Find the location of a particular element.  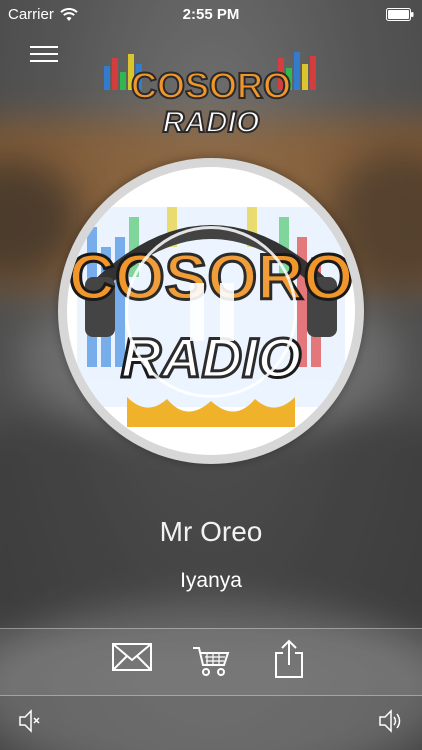

logo-text-top: COSORO is located at coordinates (211, 85).